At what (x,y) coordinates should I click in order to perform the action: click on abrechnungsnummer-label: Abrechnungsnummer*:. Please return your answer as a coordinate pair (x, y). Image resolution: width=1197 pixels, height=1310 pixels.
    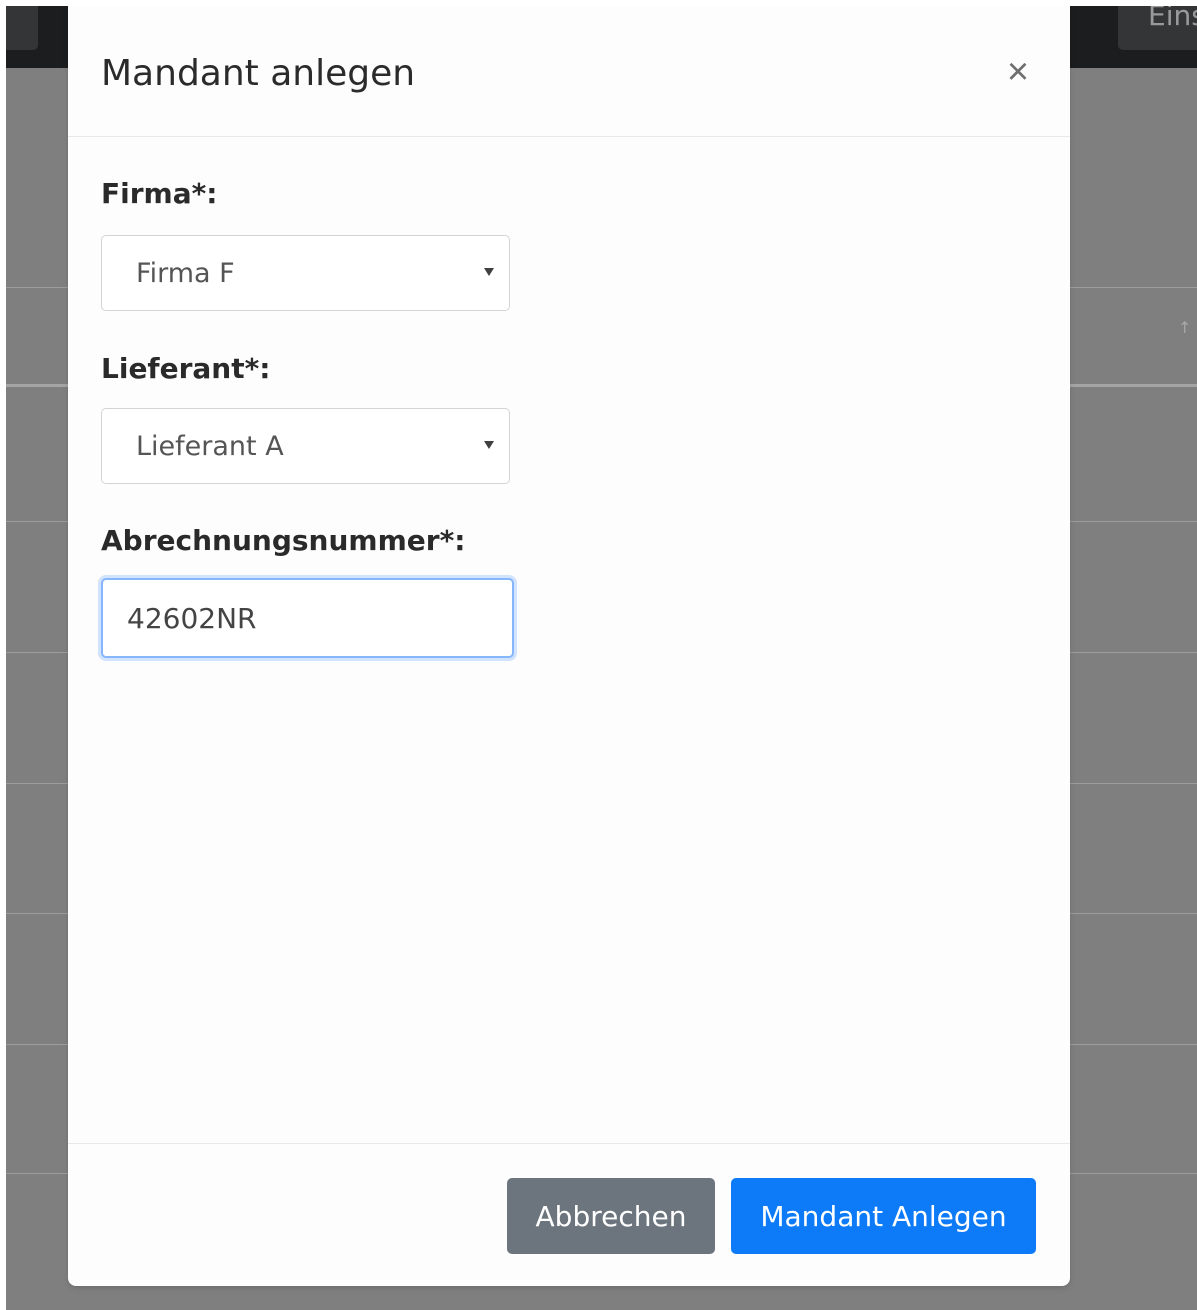
    Looking at the image, I should click on (283, 540).